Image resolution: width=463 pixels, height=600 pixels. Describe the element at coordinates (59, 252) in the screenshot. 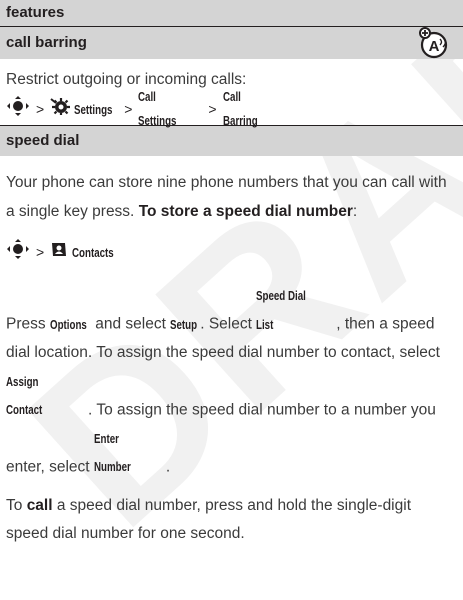

I see `contacts-icon` at that location.